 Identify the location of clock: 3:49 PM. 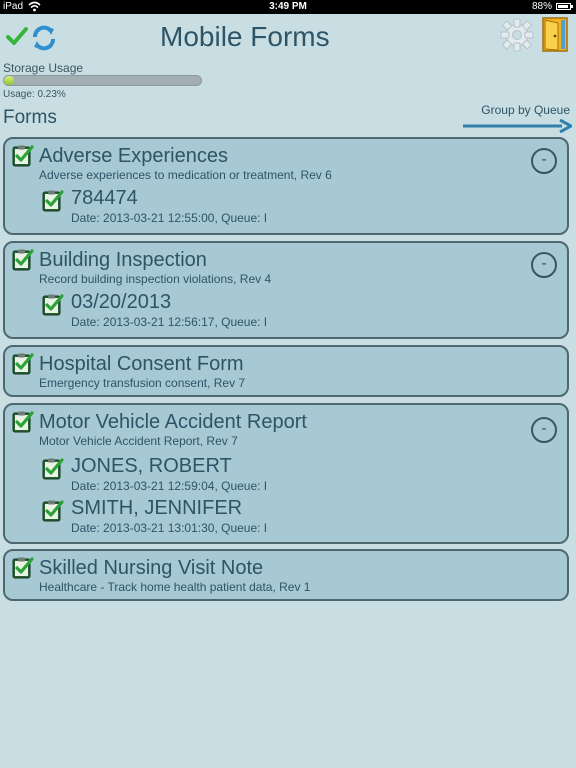
(288, 6).